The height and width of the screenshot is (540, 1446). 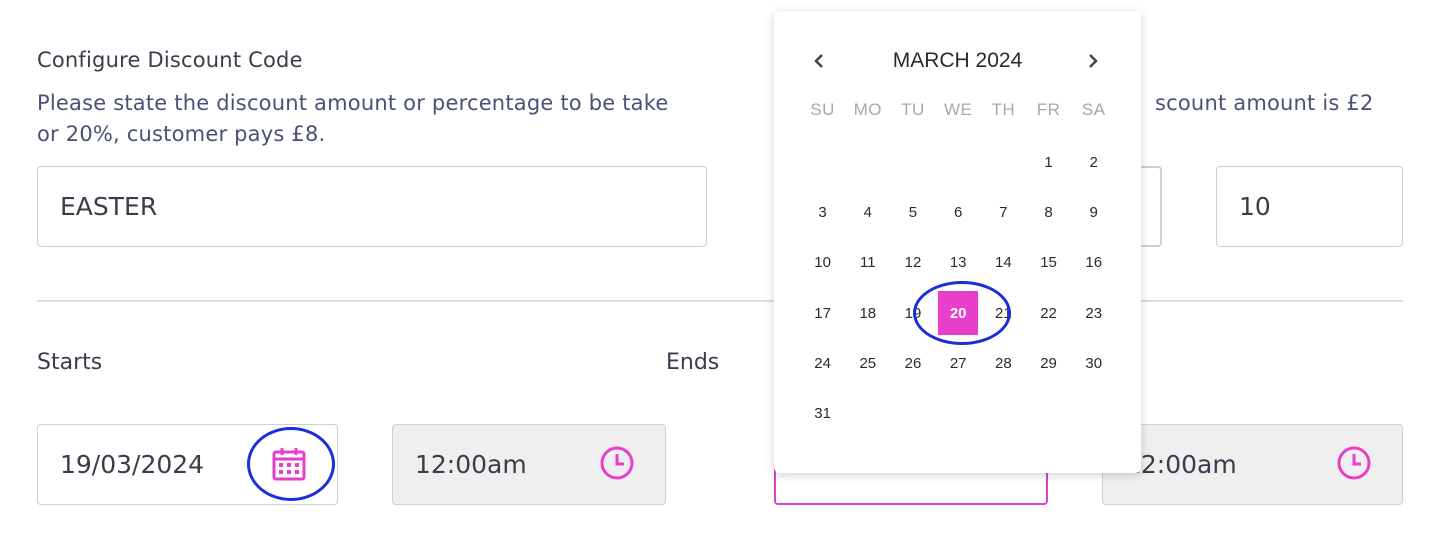 I want to click on chevron-right-icon, so click(x=1093, y=61).